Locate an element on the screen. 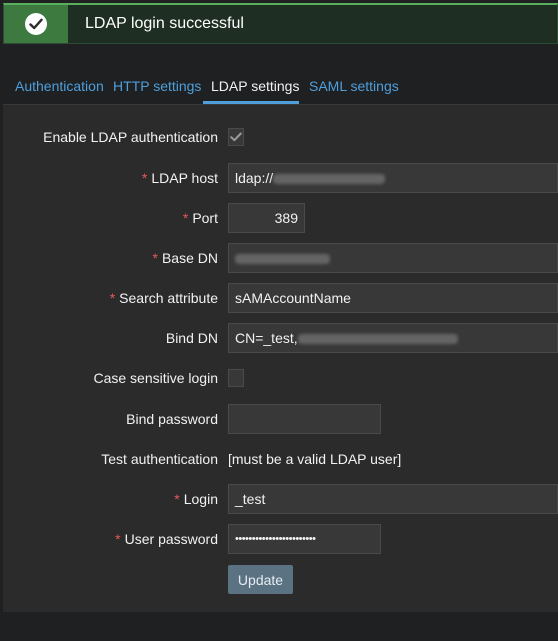 This screenshot has height=641, width=558. user-password-input: •••••••••••••••••••••••• is located at coordinates (304, 539).